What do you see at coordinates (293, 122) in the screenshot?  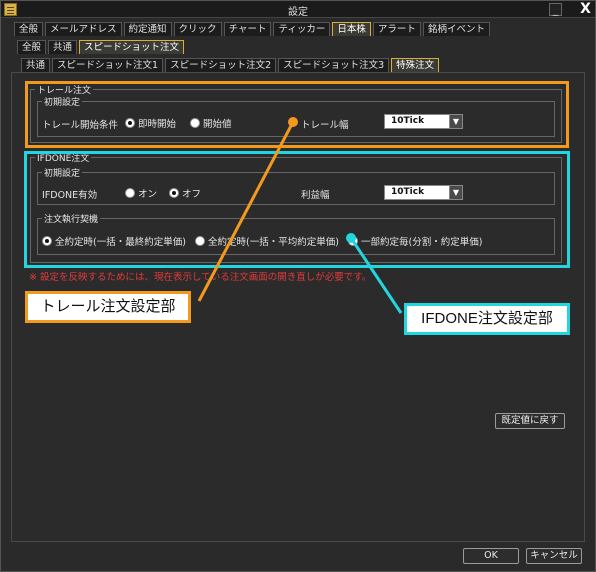 I see `trail-pointer-dot` at bounding box center [293, 122].